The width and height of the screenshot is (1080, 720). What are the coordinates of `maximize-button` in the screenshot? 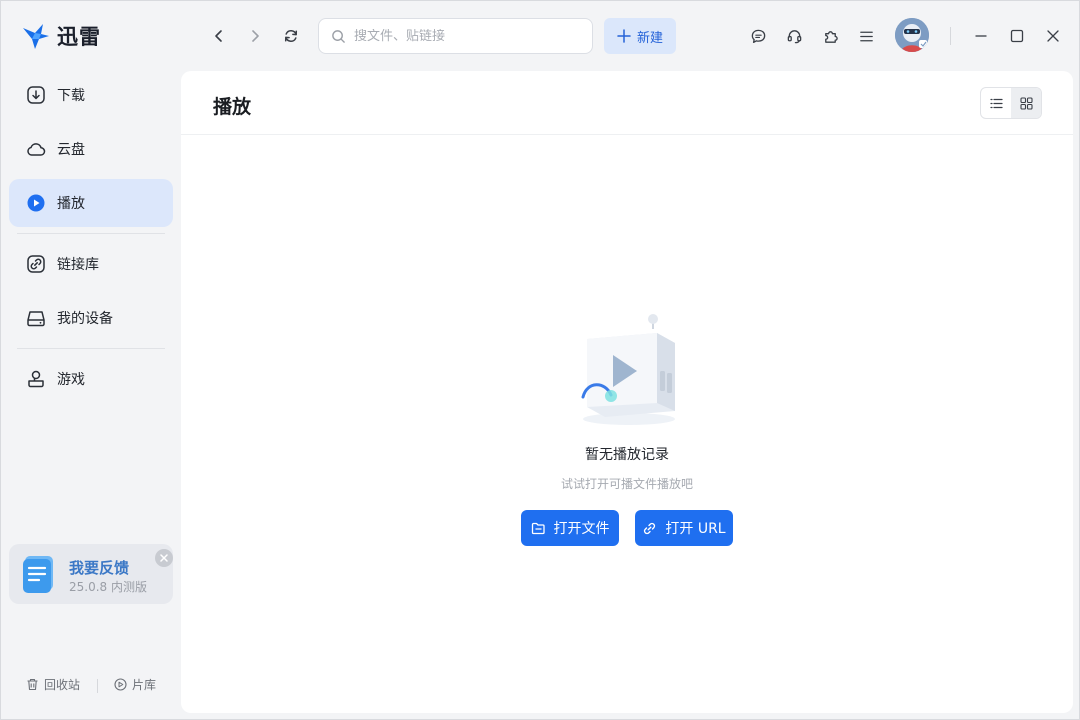 It's located at (1017, 36).